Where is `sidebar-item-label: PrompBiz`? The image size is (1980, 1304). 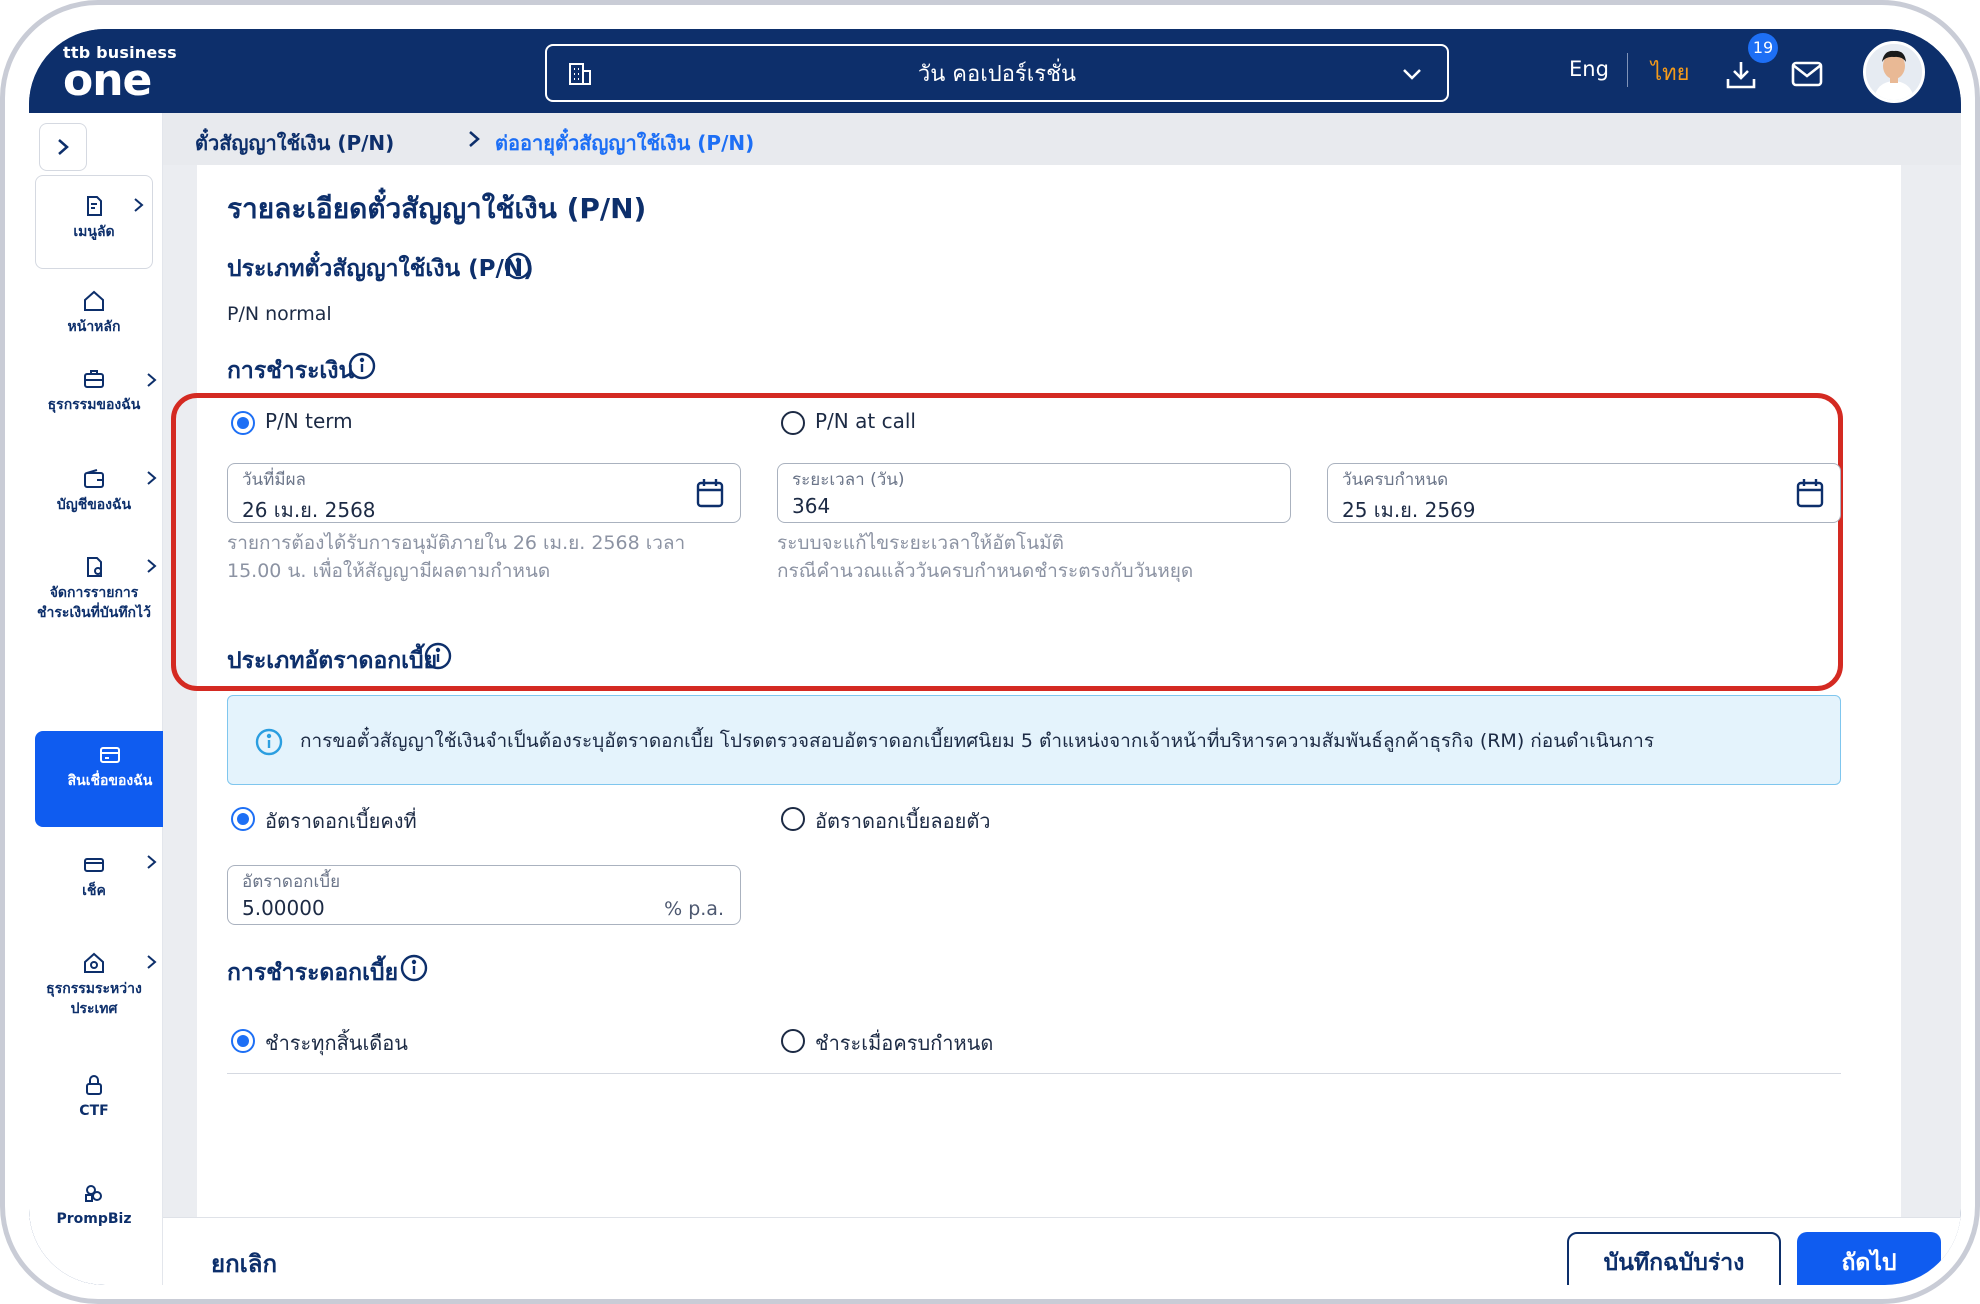
sidebar-item-label: PrompBiz is located at coordinates (94, 1219).